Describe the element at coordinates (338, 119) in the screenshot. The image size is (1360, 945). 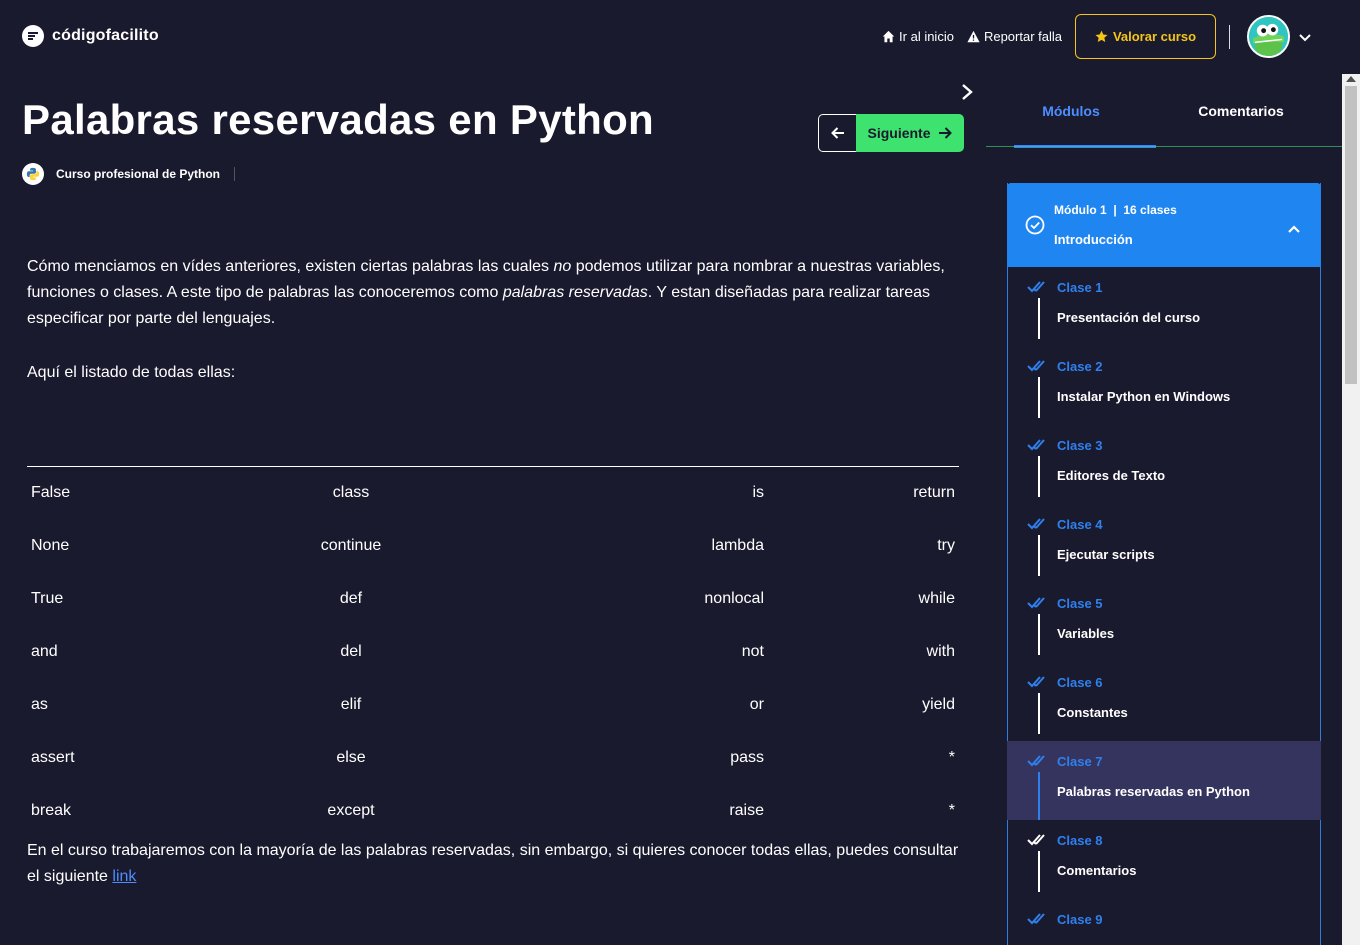
I see `page-title: Palabras reservadas en Python` at that location.